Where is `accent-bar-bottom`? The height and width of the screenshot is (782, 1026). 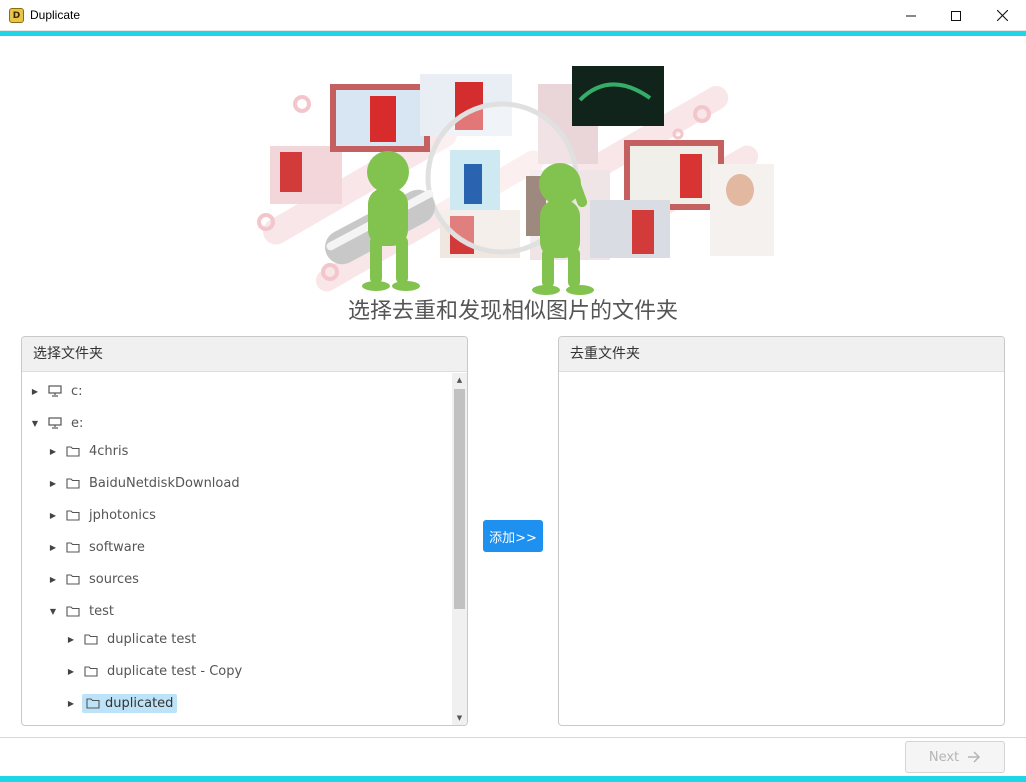 accent-bar-bottom is located at coordinates (513, 779).